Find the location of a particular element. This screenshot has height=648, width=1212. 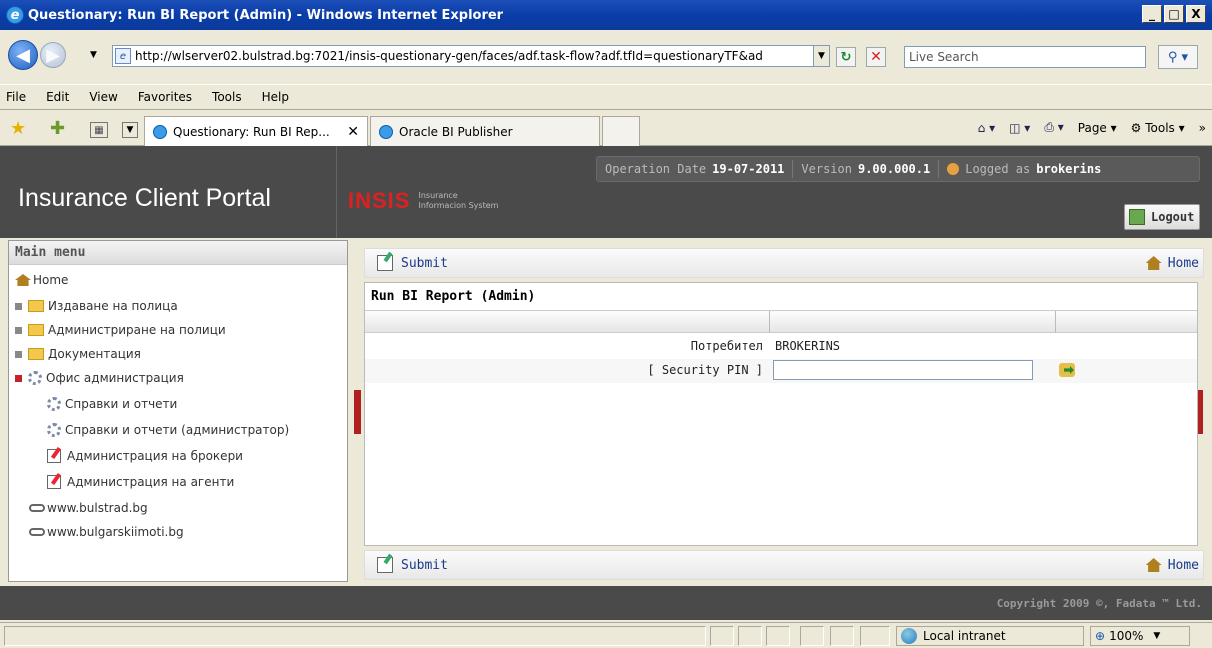

back-button: ◀ is located at coordinates (23, 55).